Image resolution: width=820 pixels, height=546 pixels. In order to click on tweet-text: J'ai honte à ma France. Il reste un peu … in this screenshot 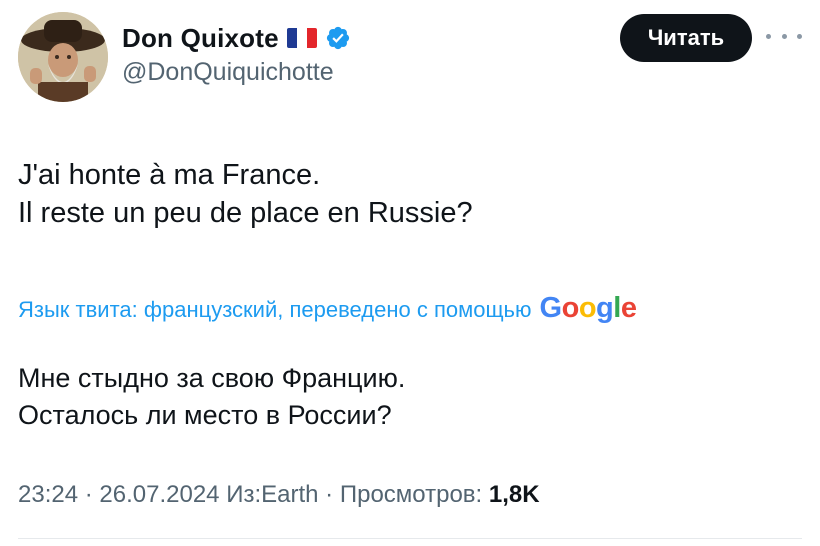, I will do `click(245, 194)`.